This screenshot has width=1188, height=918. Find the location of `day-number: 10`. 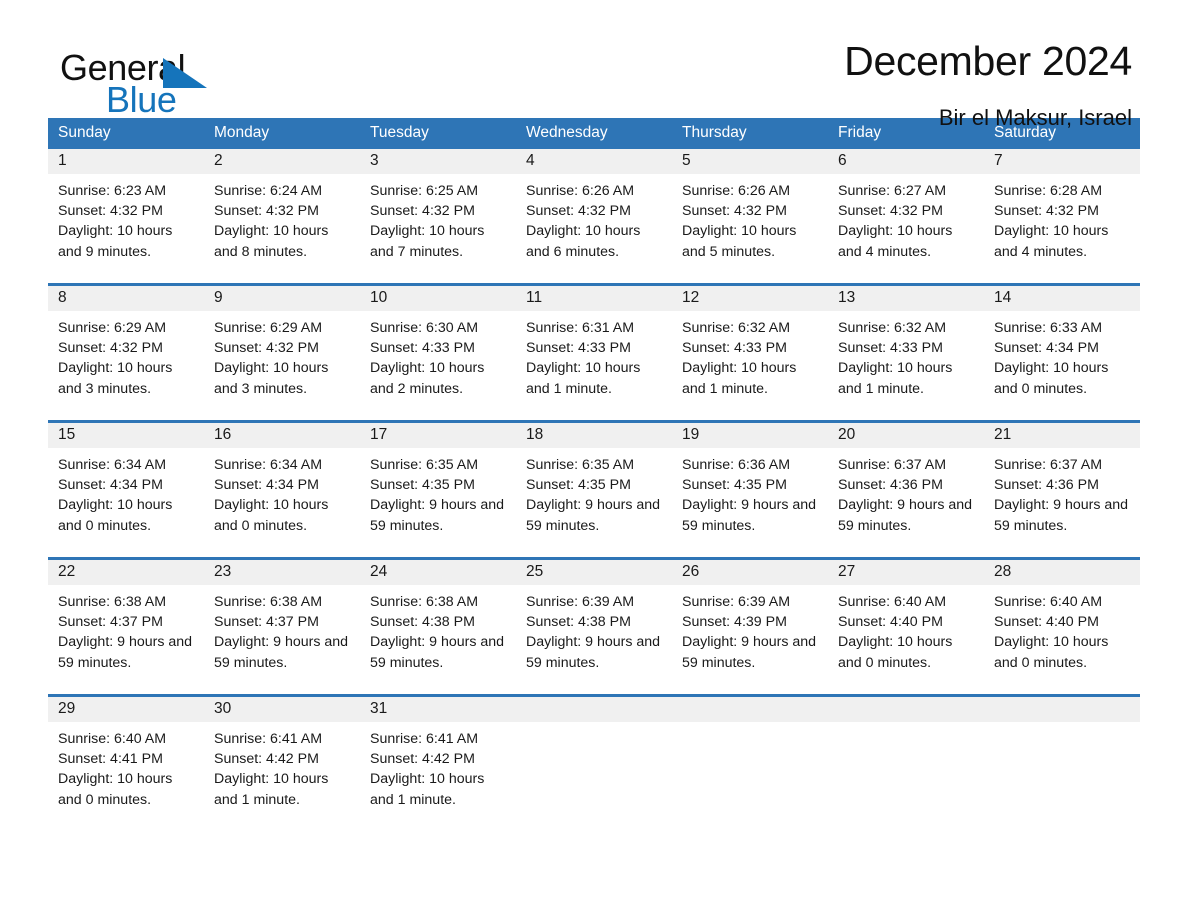

day-number: 10 is located at coordinates (438, 298).